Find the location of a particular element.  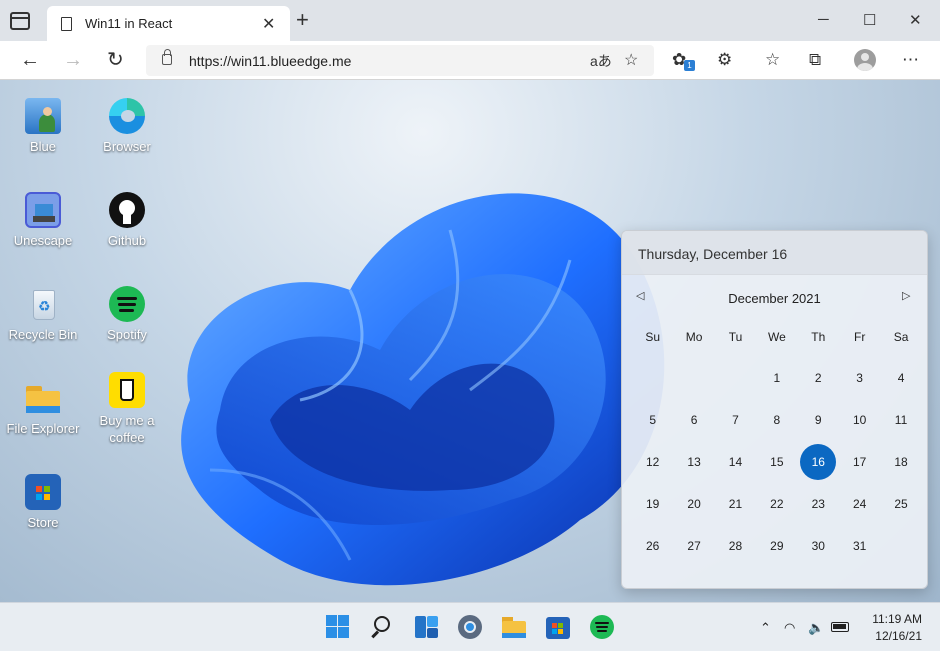

weekday-label: Su is located at coordinates (653, 337).